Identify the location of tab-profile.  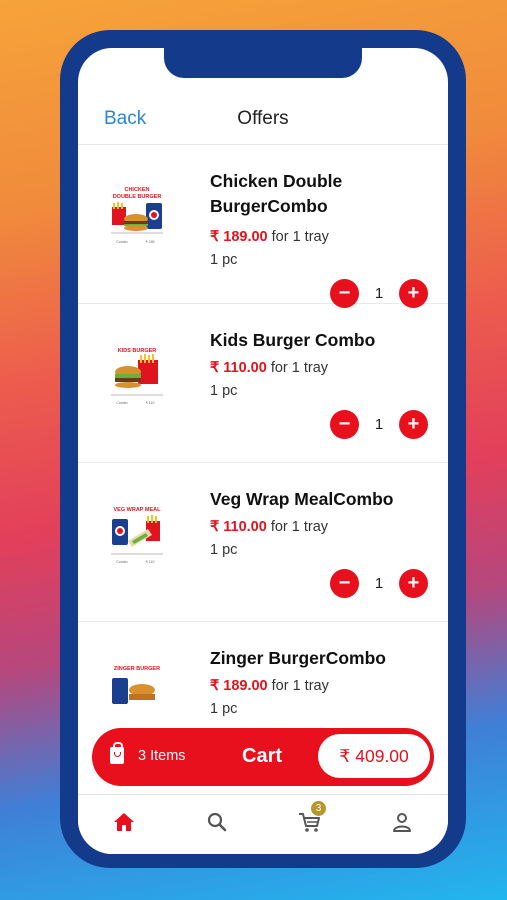
(402, 822).